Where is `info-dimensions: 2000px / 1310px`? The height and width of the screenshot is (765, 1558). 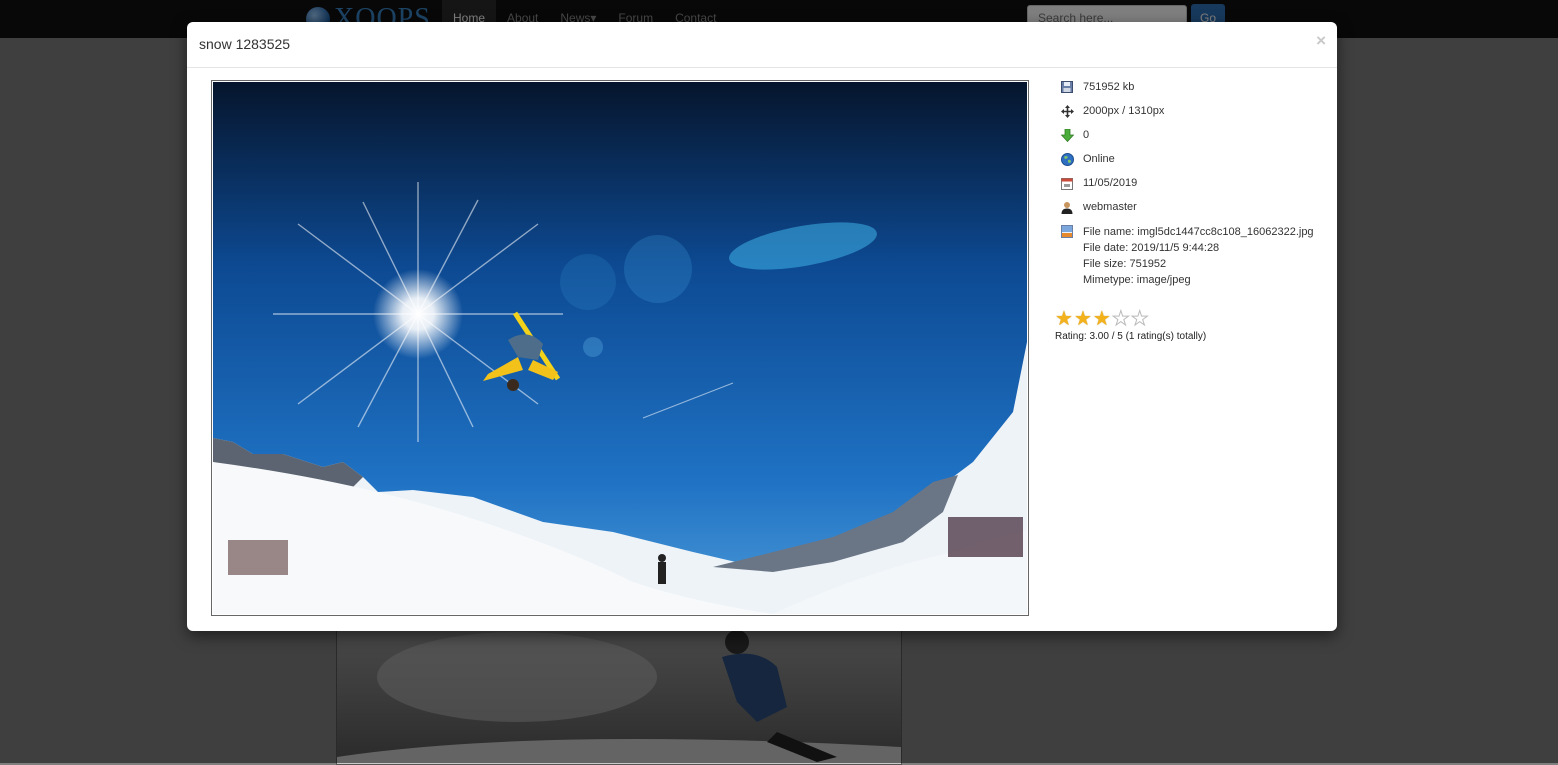
info-dimensions: 2000px / 1310px is located at coordinates (1190, 116).